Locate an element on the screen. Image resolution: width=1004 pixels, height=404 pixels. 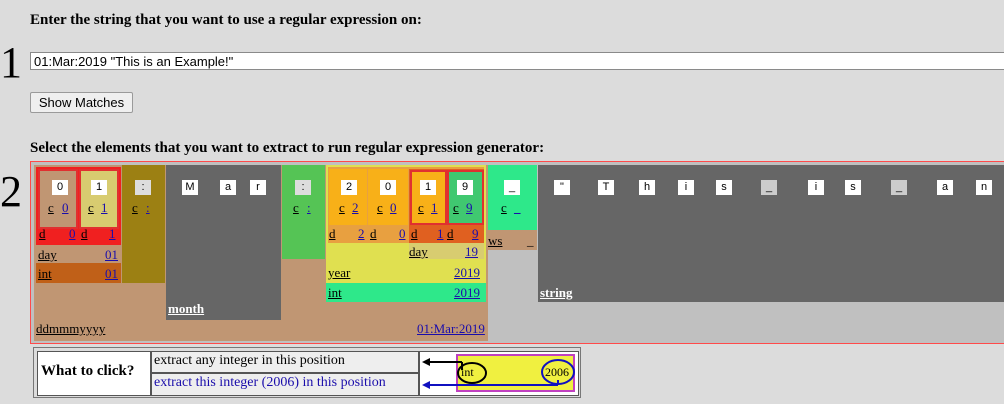
ws-value: _ is located at coordinates (530, 240).